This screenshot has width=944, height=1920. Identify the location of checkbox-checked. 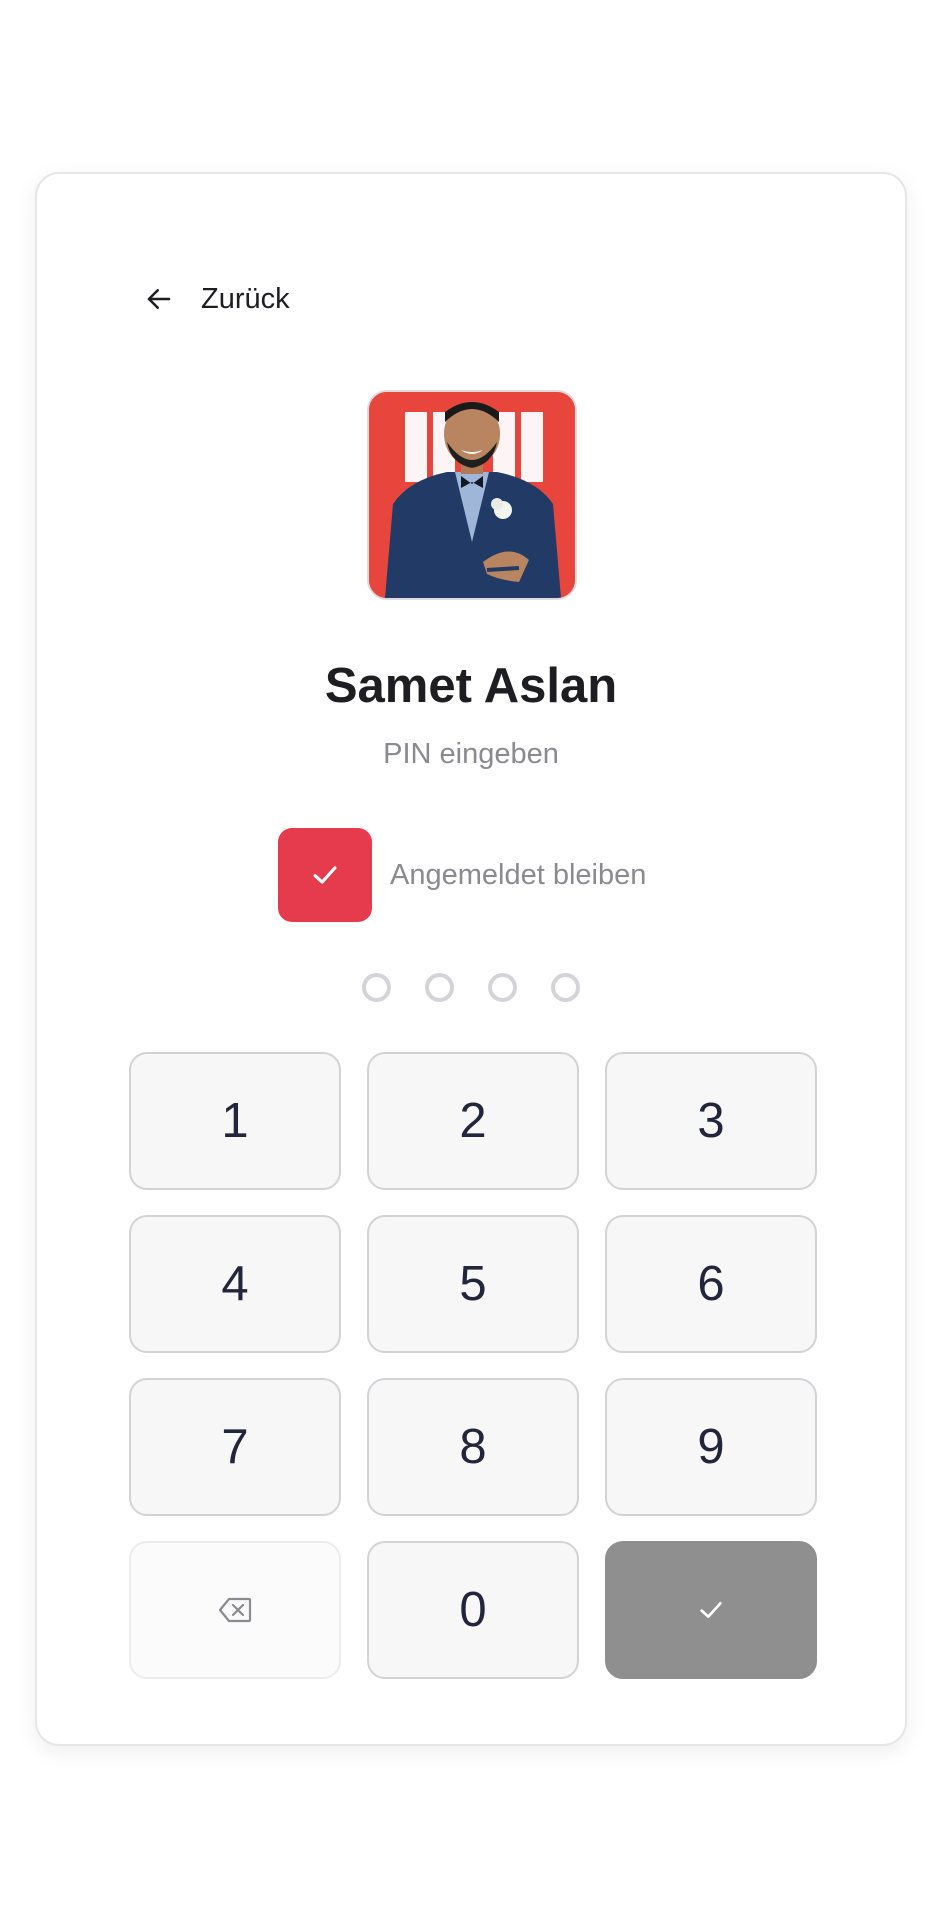
(325, 875).